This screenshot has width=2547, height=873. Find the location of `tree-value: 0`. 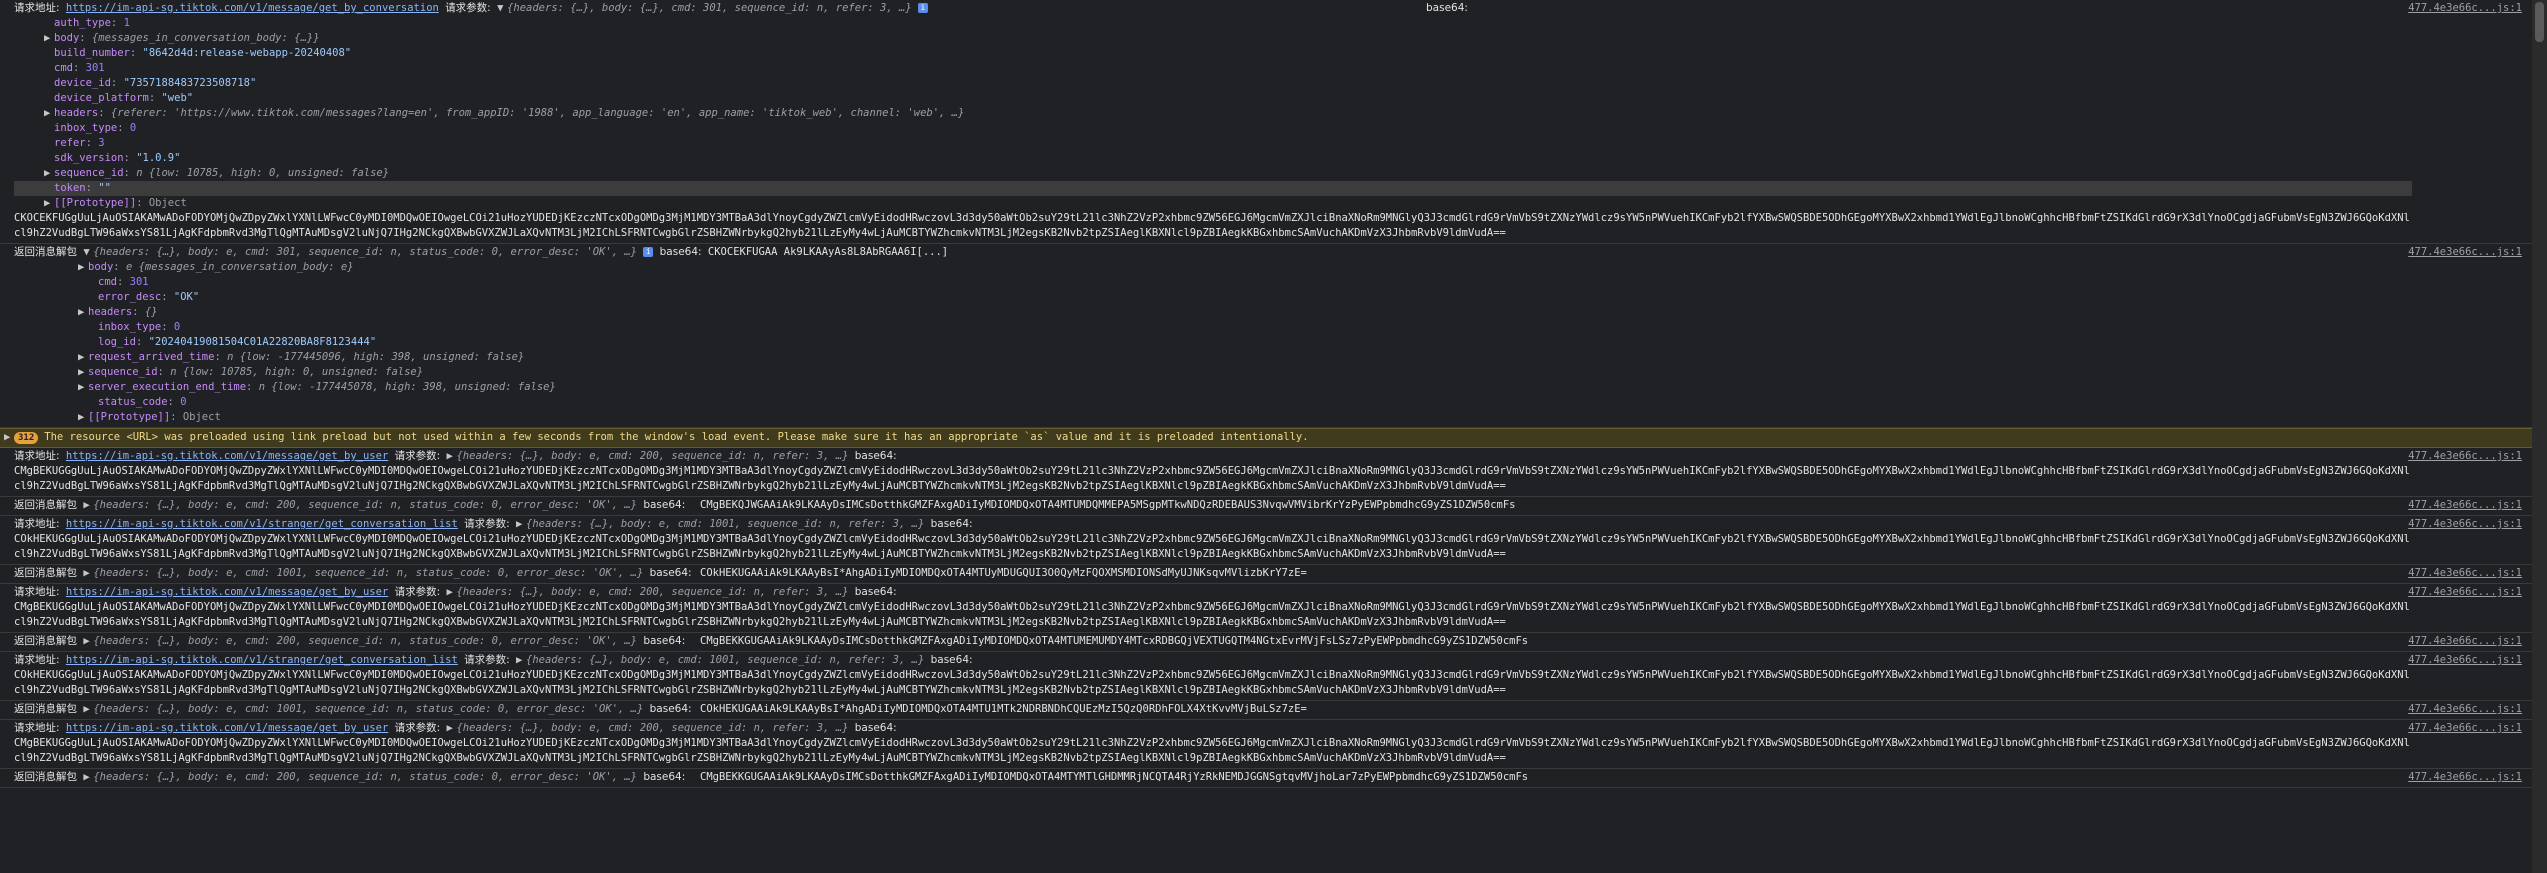

tree-value: 0 is located at coordinates (183, 402).